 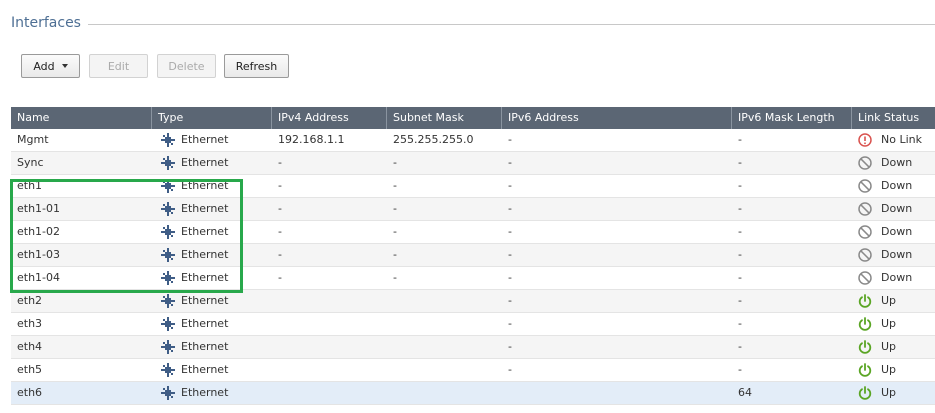 I want to click on table-row: eth1-02 Ethernet - - - - Down, so click(x=473, y=232).